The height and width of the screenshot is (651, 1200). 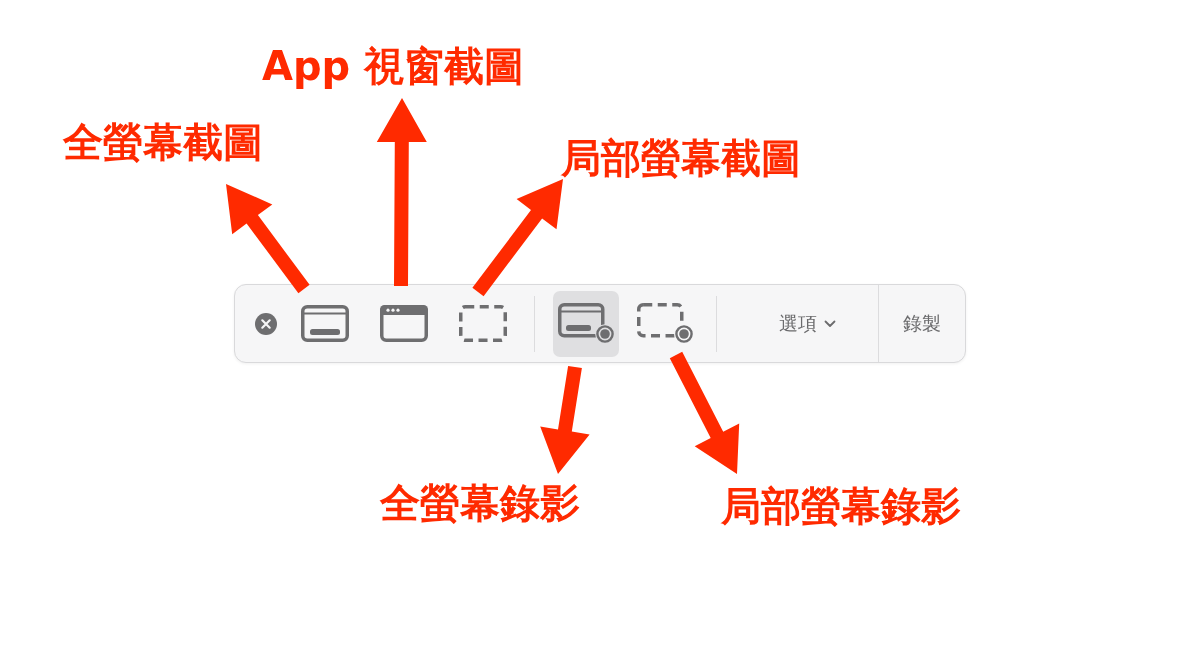 I want to click on screen-icon, so click(x=325, y=323).